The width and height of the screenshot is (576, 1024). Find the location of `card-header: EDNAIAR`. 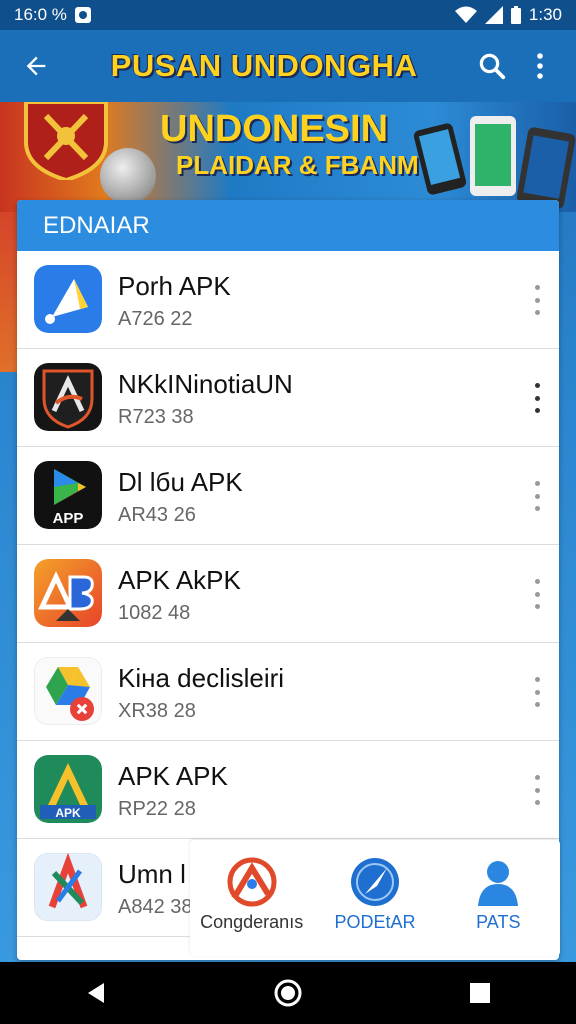

card-header: EDNAIAR is located at coordinates (288, 225).